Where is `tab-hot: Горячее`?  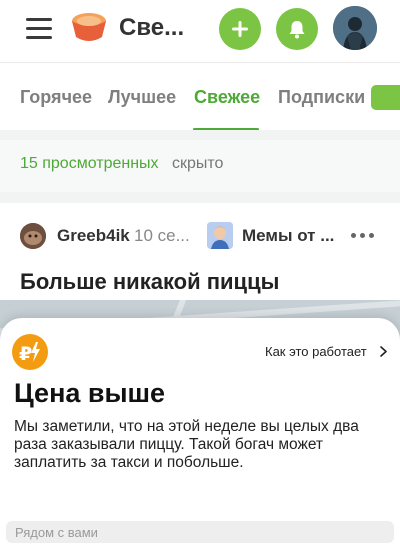
tab-hot: Горячее is located at coordinates (56, 97).